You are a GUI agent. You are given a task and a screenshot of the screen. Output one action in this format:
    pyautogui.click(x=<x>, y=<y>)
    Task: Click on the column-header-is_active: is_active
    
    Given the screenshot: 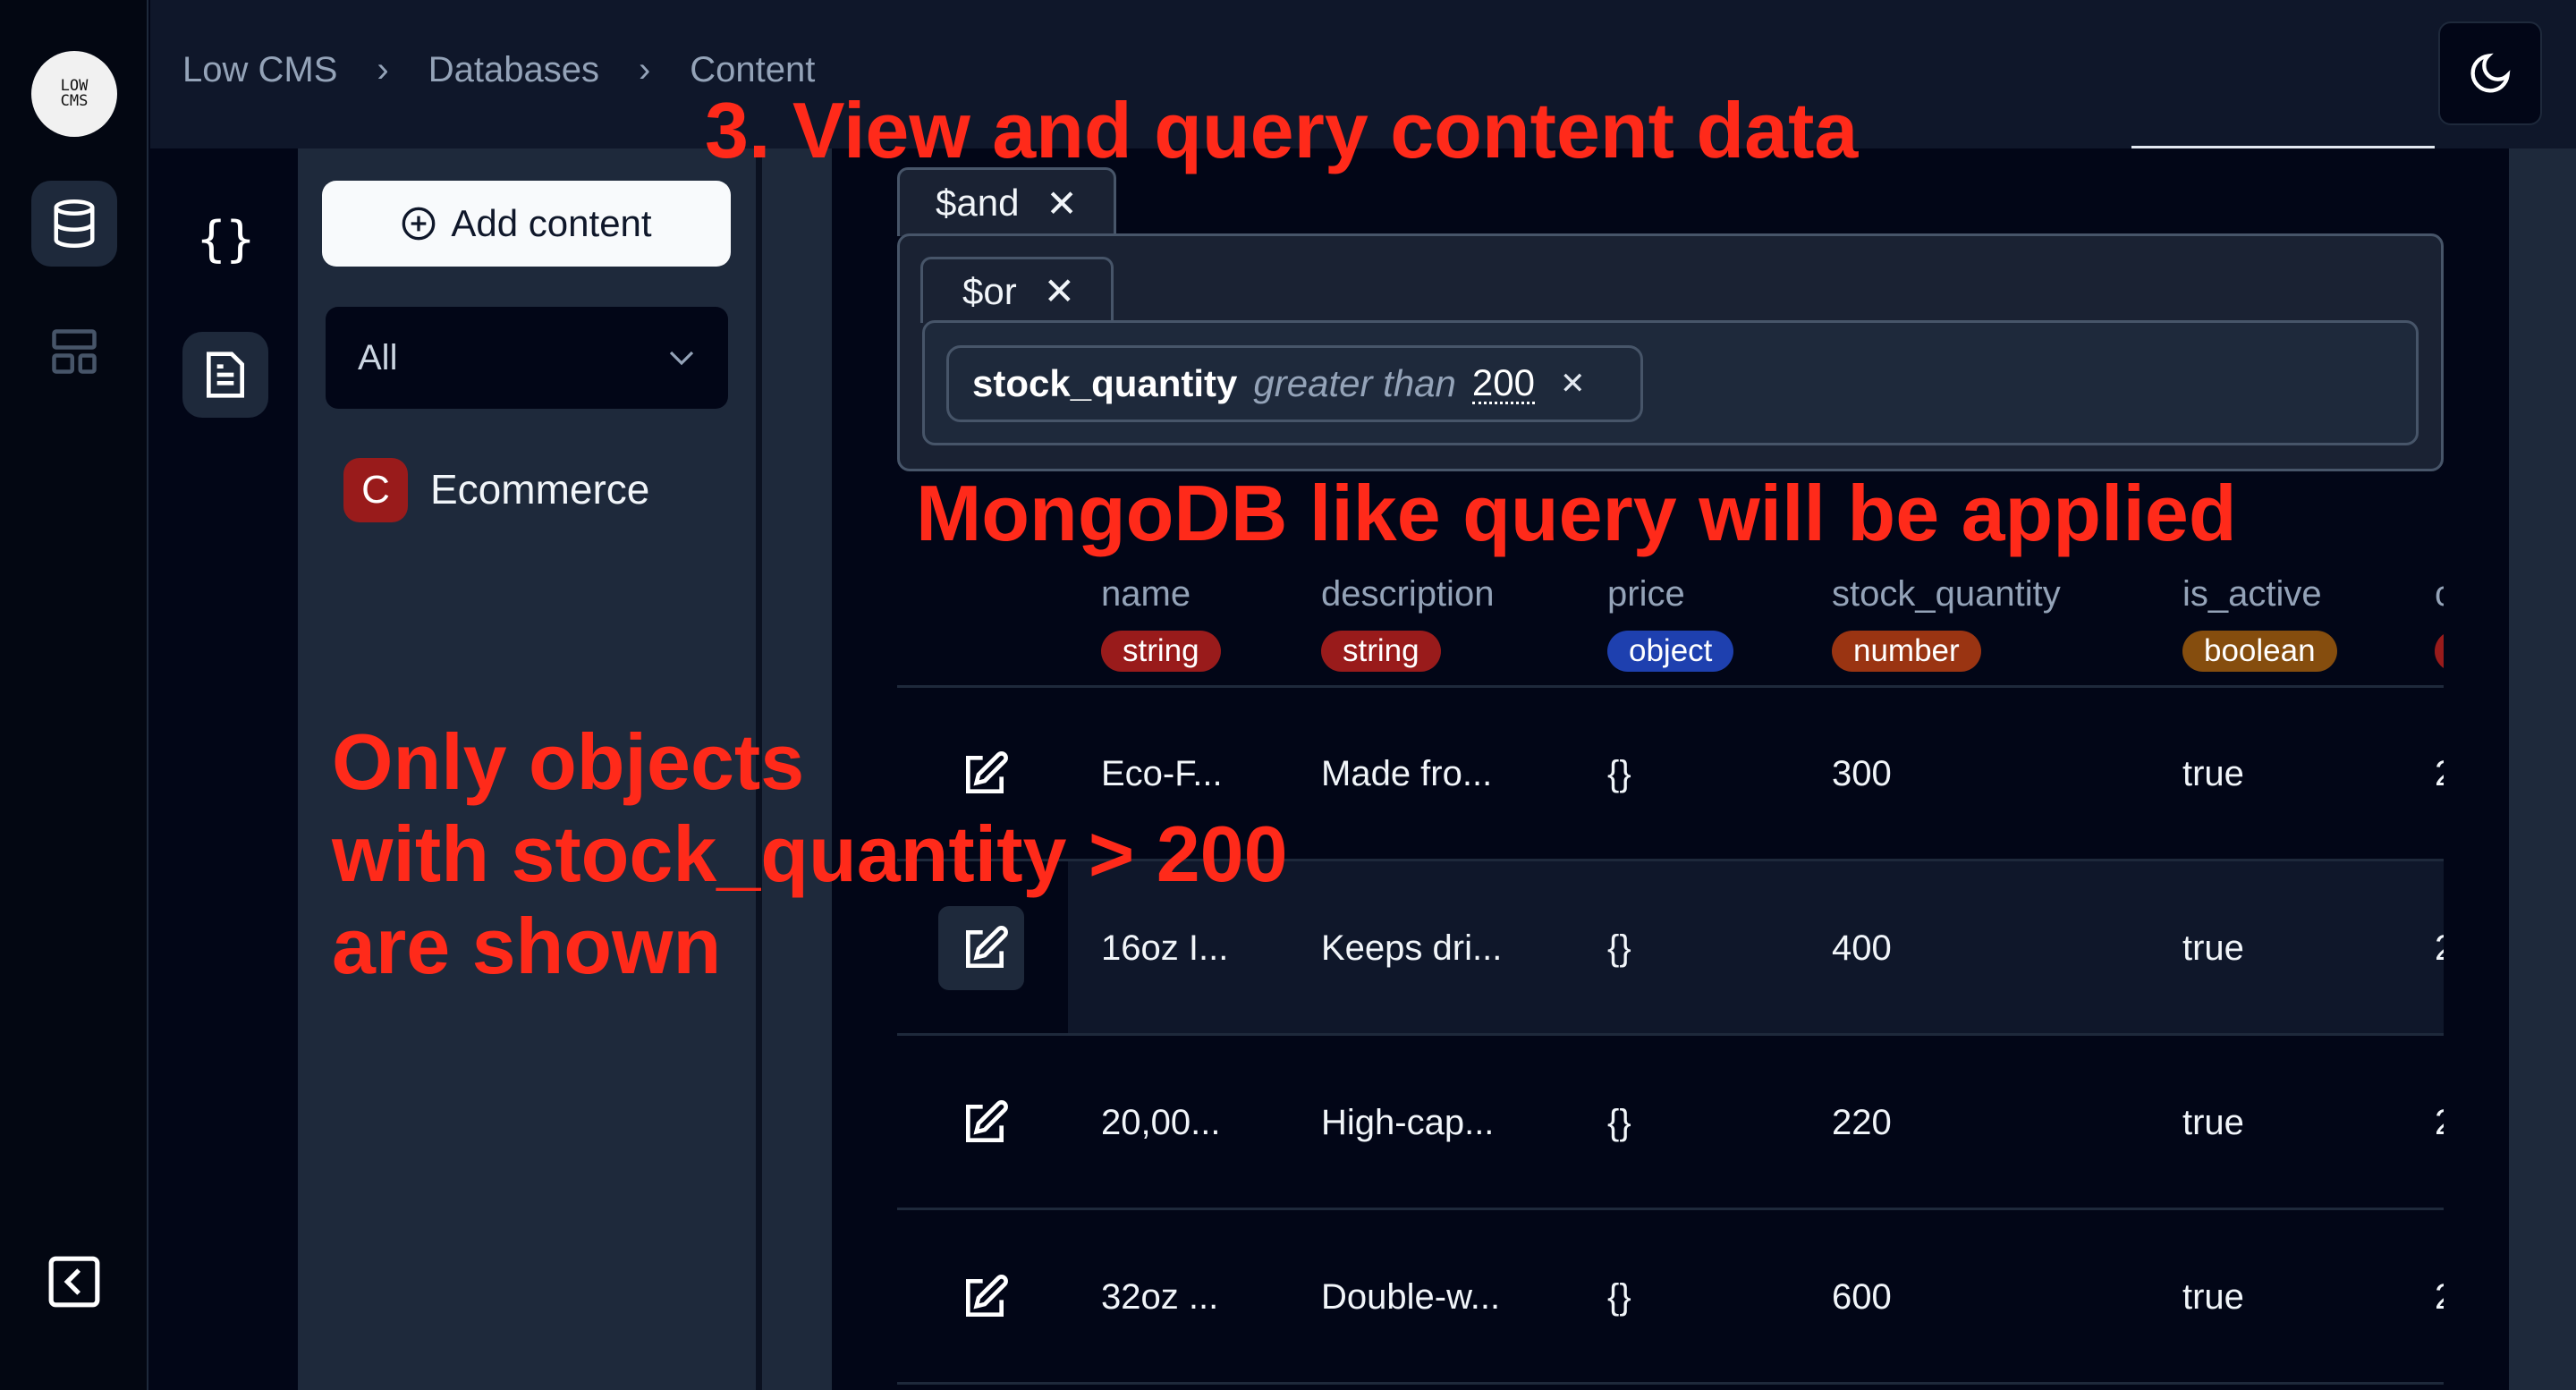 What is the action you would take?
    pyautogui.click(x=2252, y=594)
    